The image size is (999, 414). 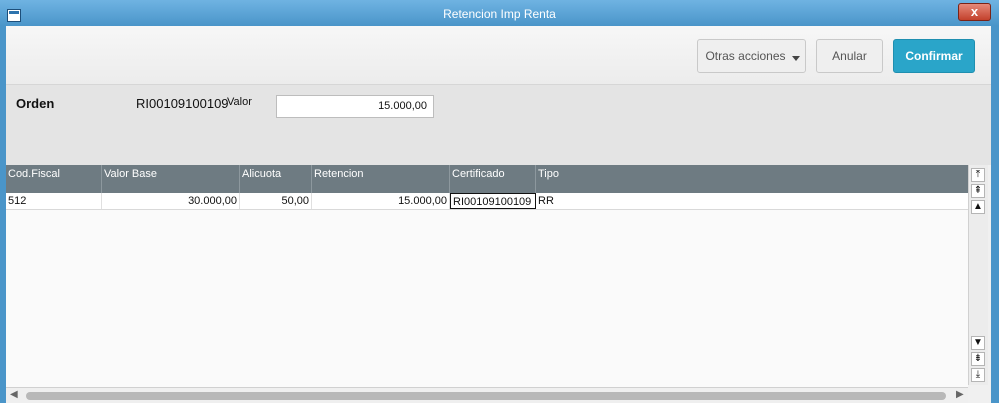 I want to click on otras-acciones-button: Otras acciones, so click(x=751, y=56).